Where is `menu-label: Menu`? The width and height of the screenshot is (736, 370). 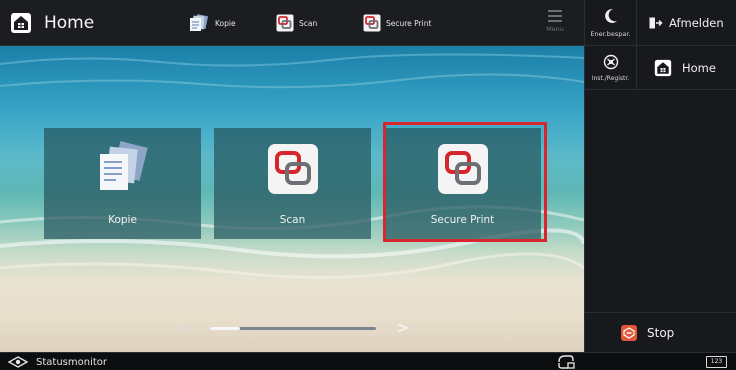 menu-label: Menu is located at coordinates (555, 29).